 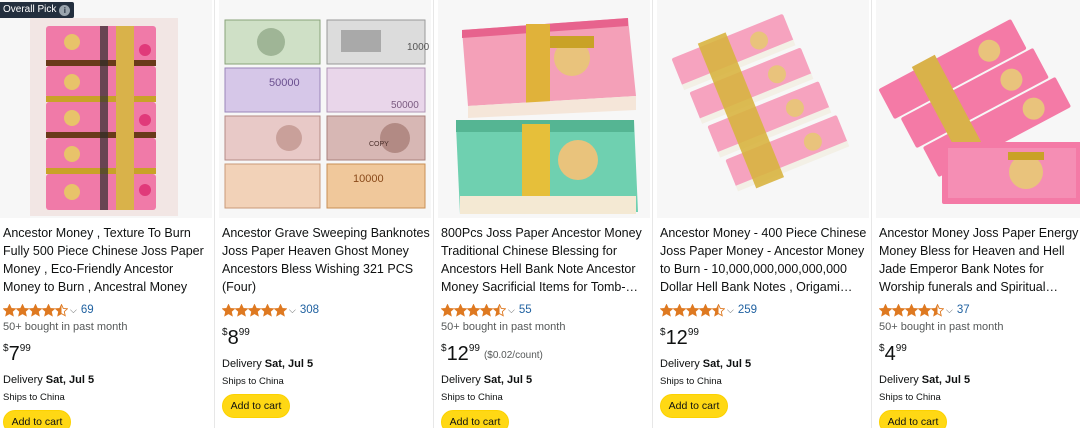 I want to click on product-photo-stacks, so click(x=104, y=117).